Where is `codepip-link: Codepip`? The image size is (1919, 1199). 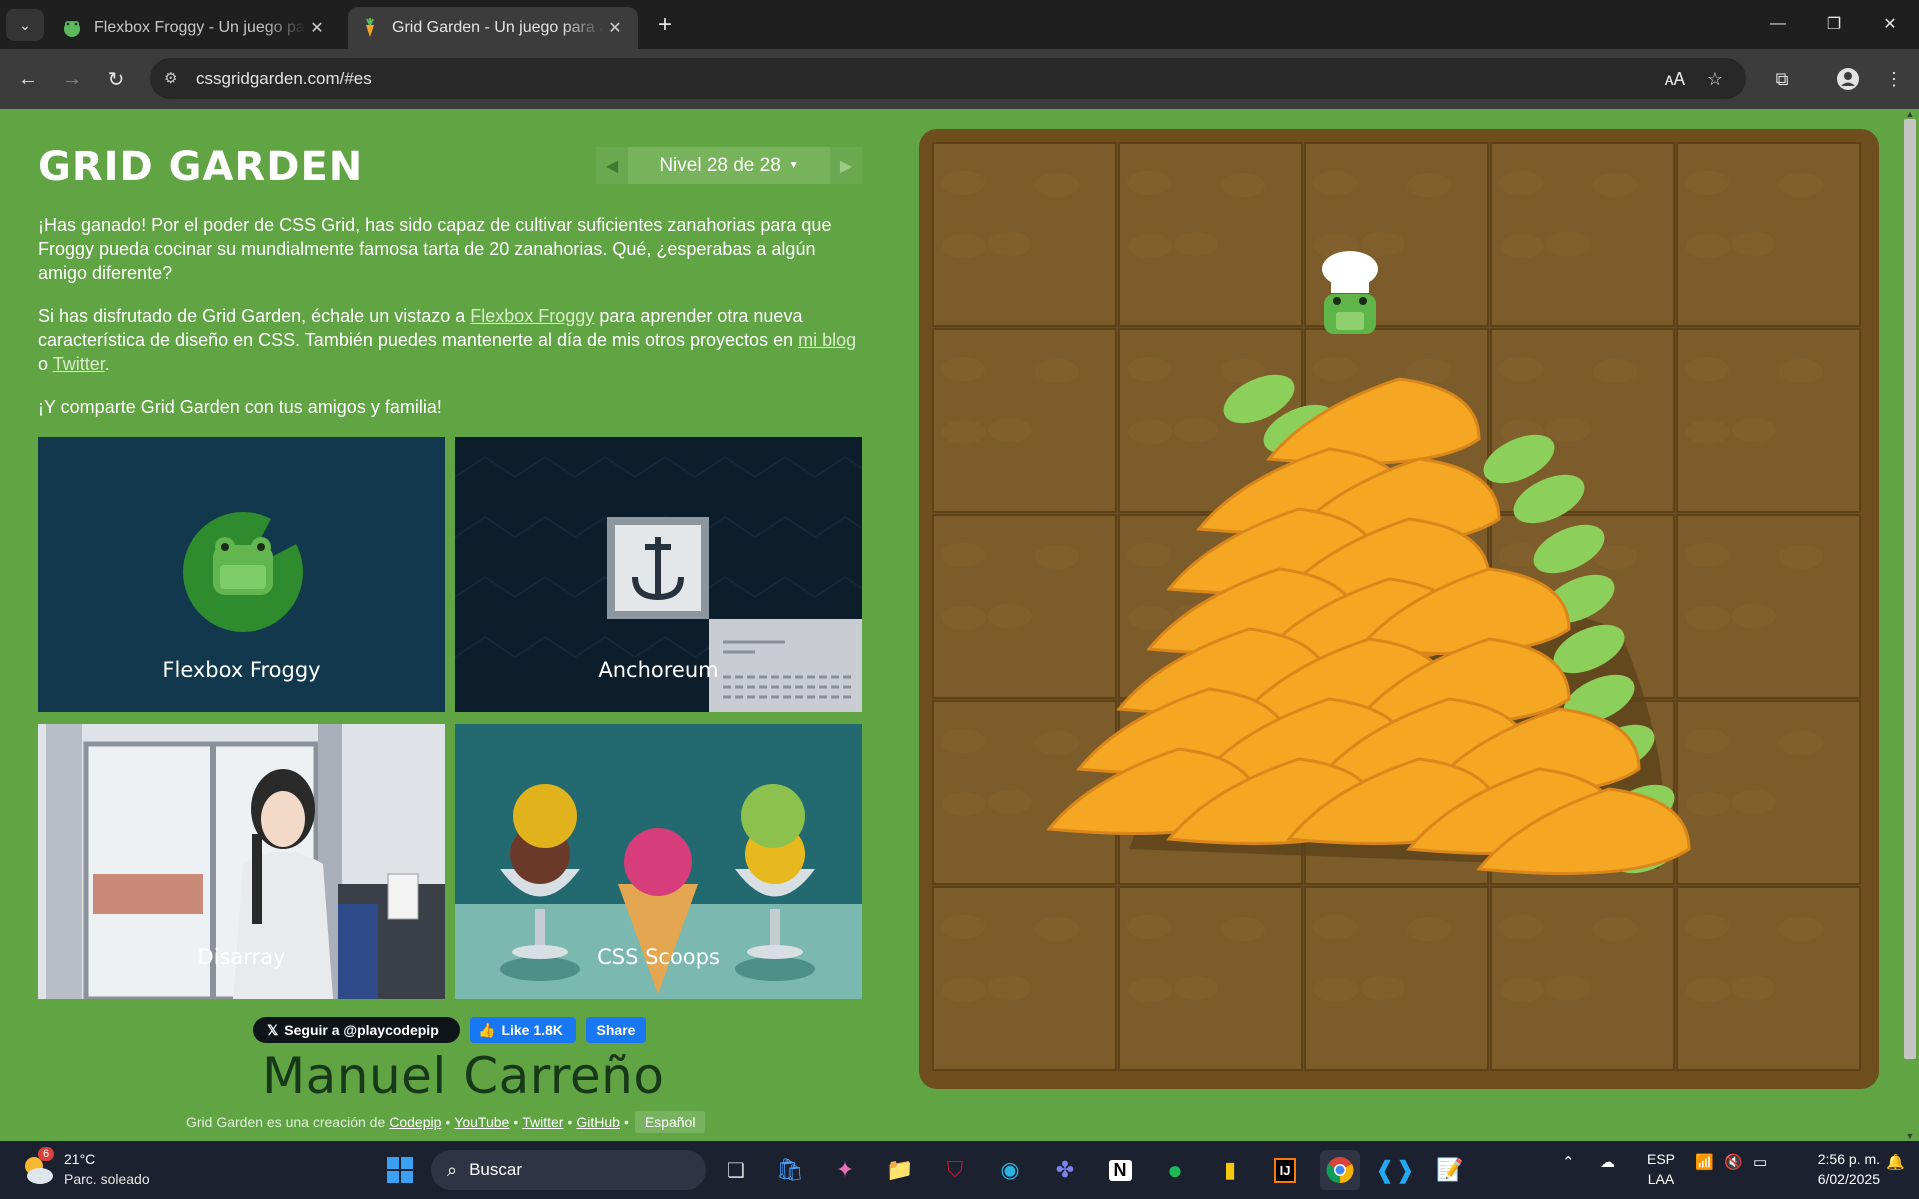
codepip-link: Codepip is located at coordinates (415, 1122).